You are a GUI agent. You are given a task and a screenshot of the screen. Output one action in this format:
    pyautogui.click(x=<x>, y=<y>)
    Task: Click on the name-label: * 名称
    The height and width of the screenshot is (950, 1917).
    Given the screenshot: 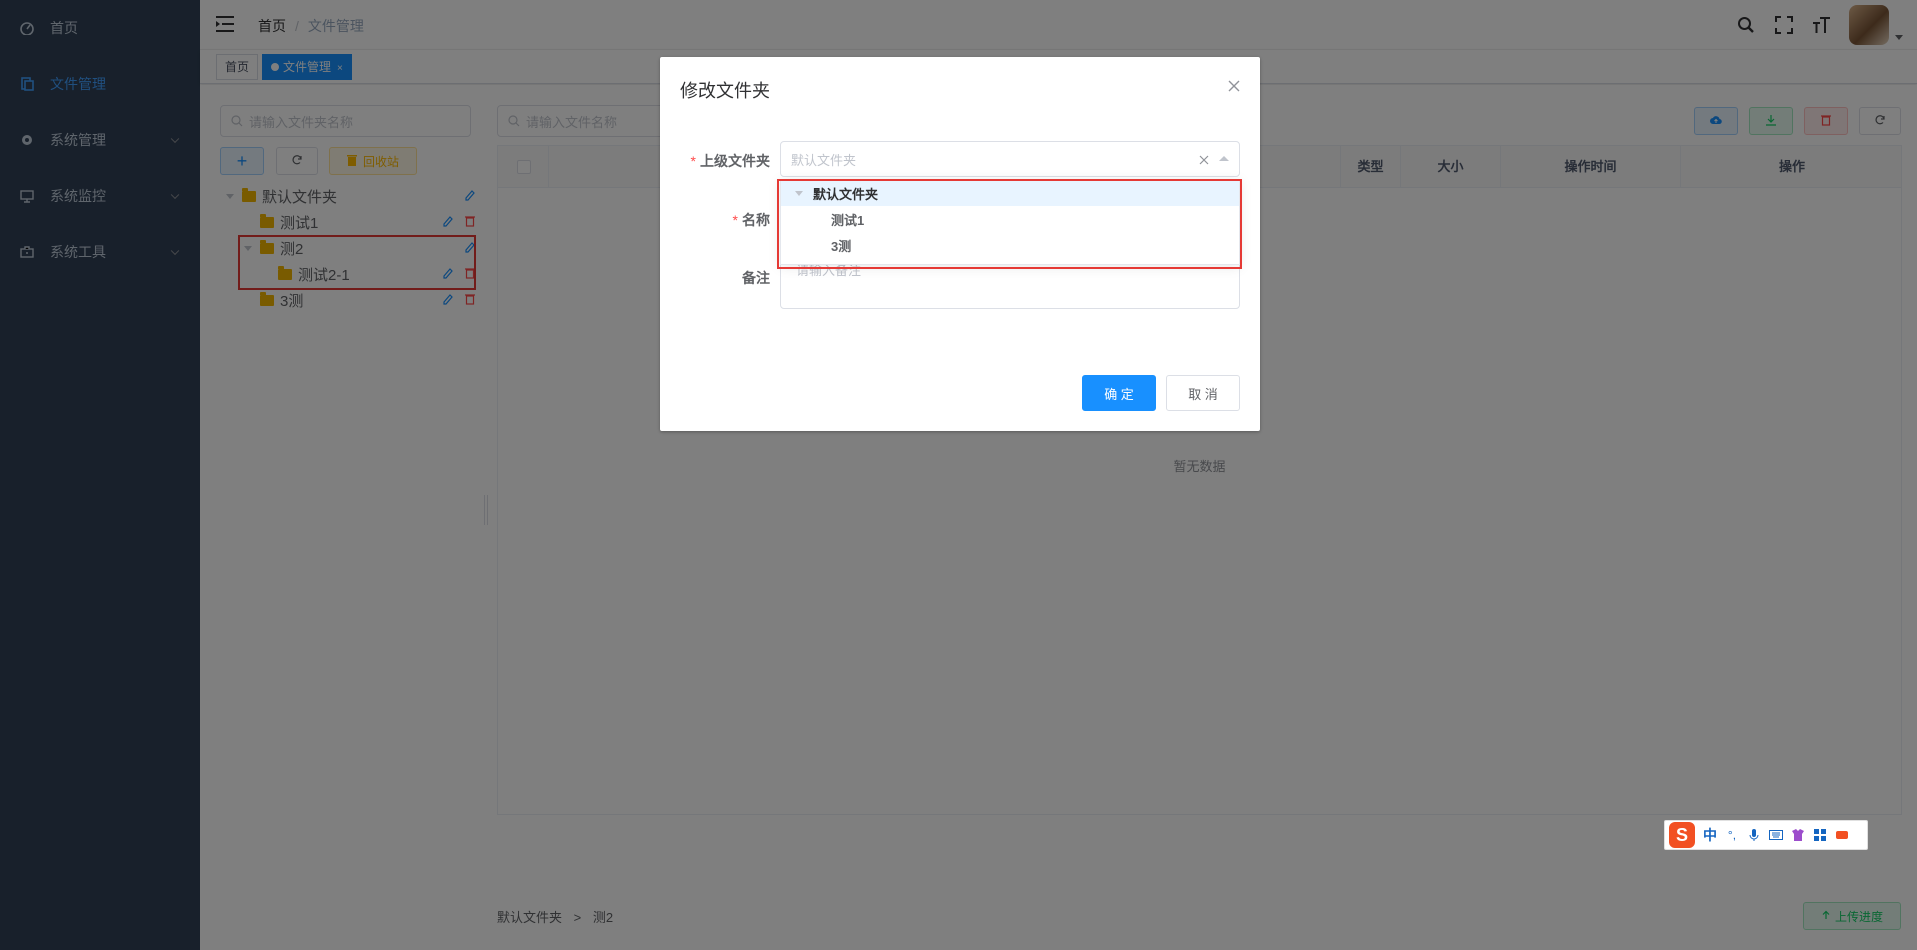 What is the action you would take?
    pyautogui.click(x=751, y=220)
    